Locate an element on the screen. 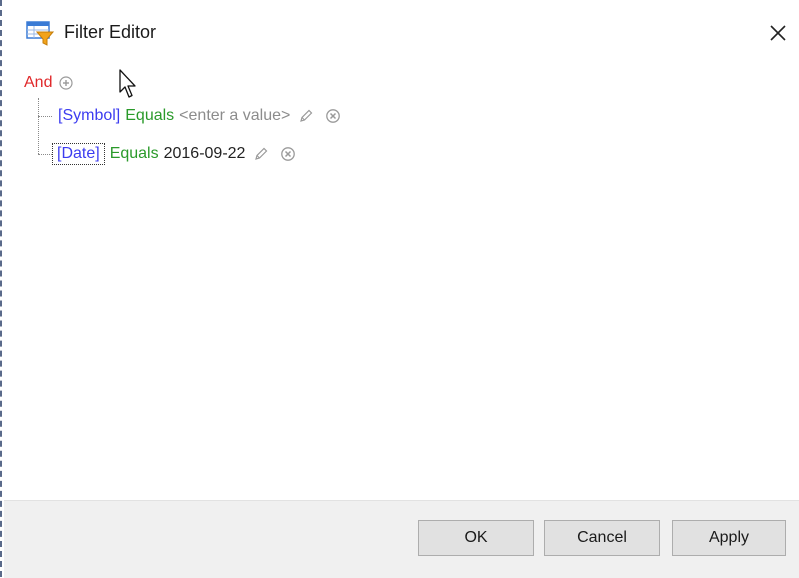 Image resolution: width=799 pixels, height=578 pixels. condition-row-date: [Date] Equals 2016-09-22 is located at coordinates (174, 154).